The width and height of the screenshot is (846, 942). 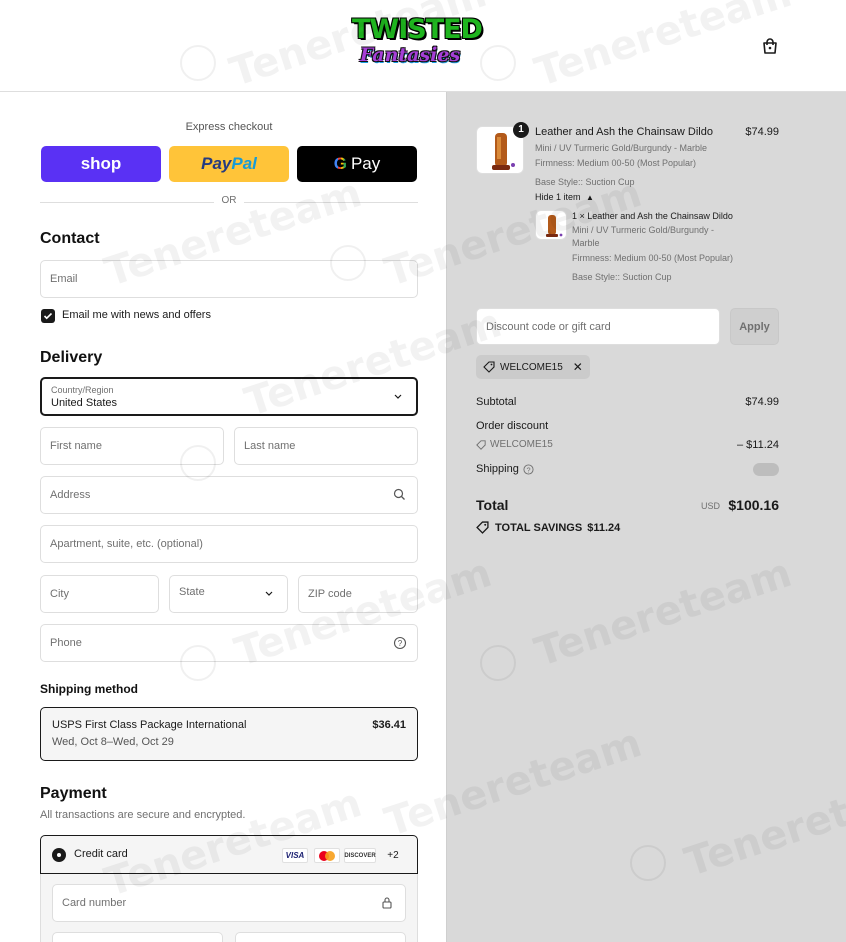 I want to click on paypal-label-part-1: Pay, so click(x=216, y=163).